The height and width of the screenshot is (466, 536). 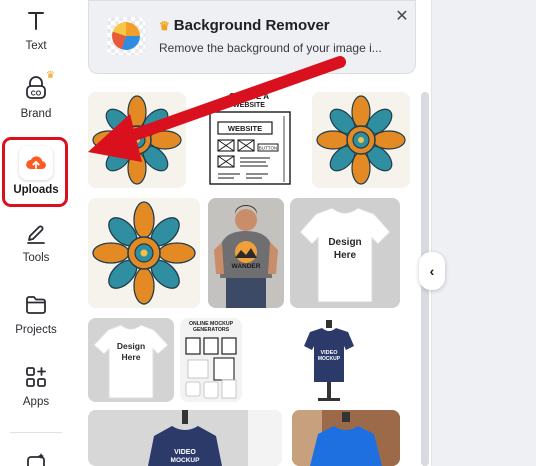 I want to click on magic-image-icon, so click(x=36, y=457).